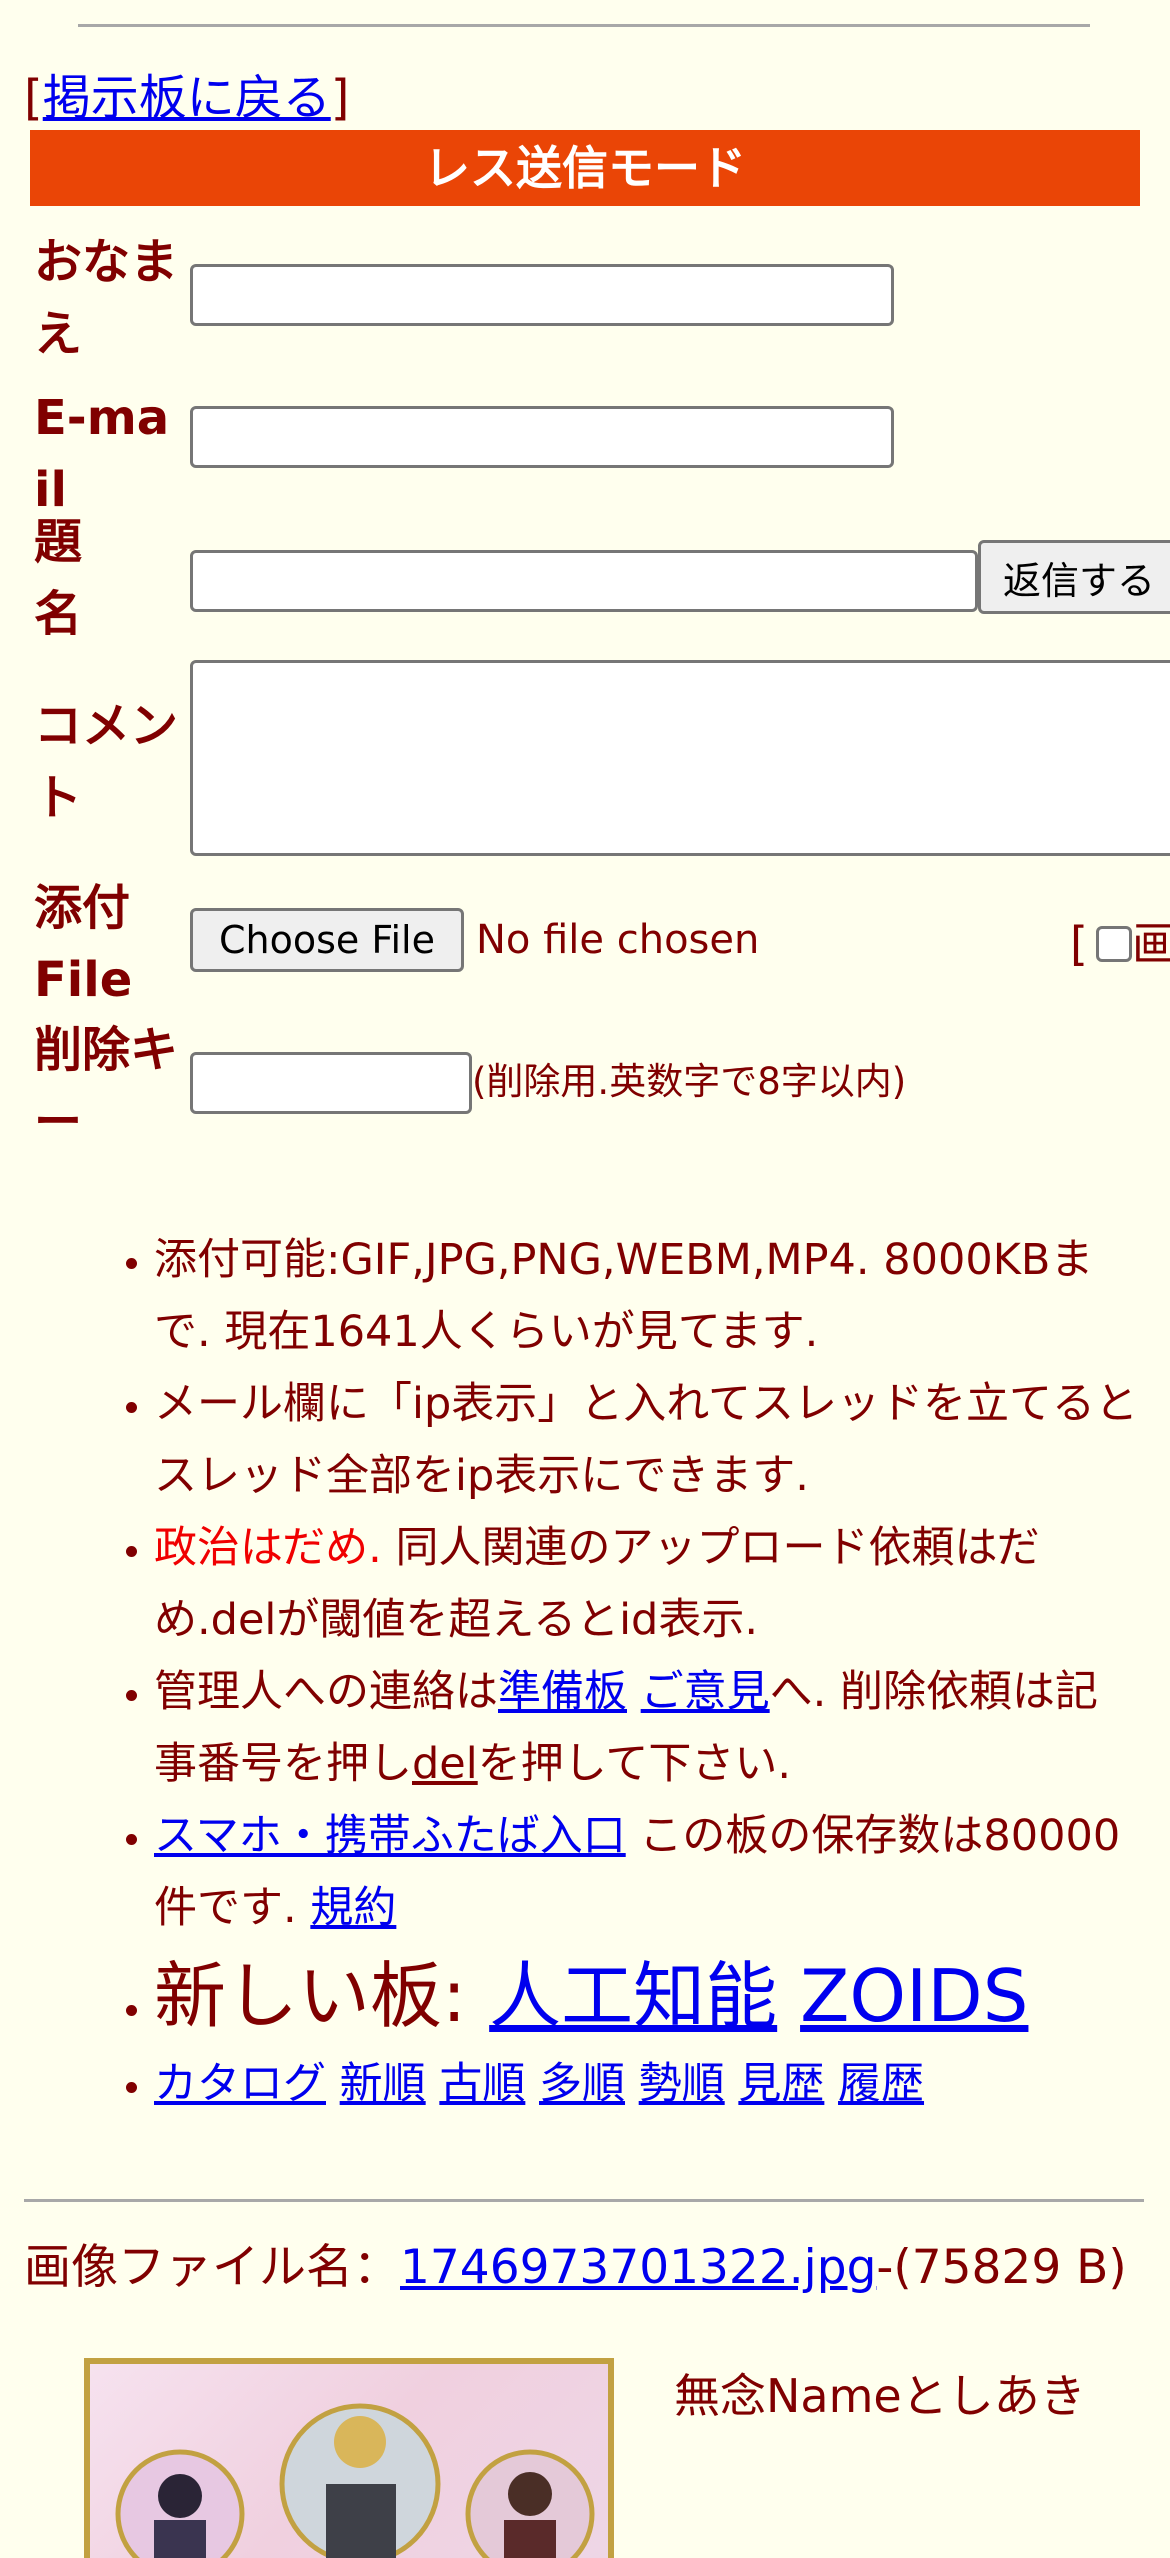  What do you see at coordinates (240, 2084) in the screenshot?
I see `catalog-link: カタログ` at bounding box center [240, 2084].